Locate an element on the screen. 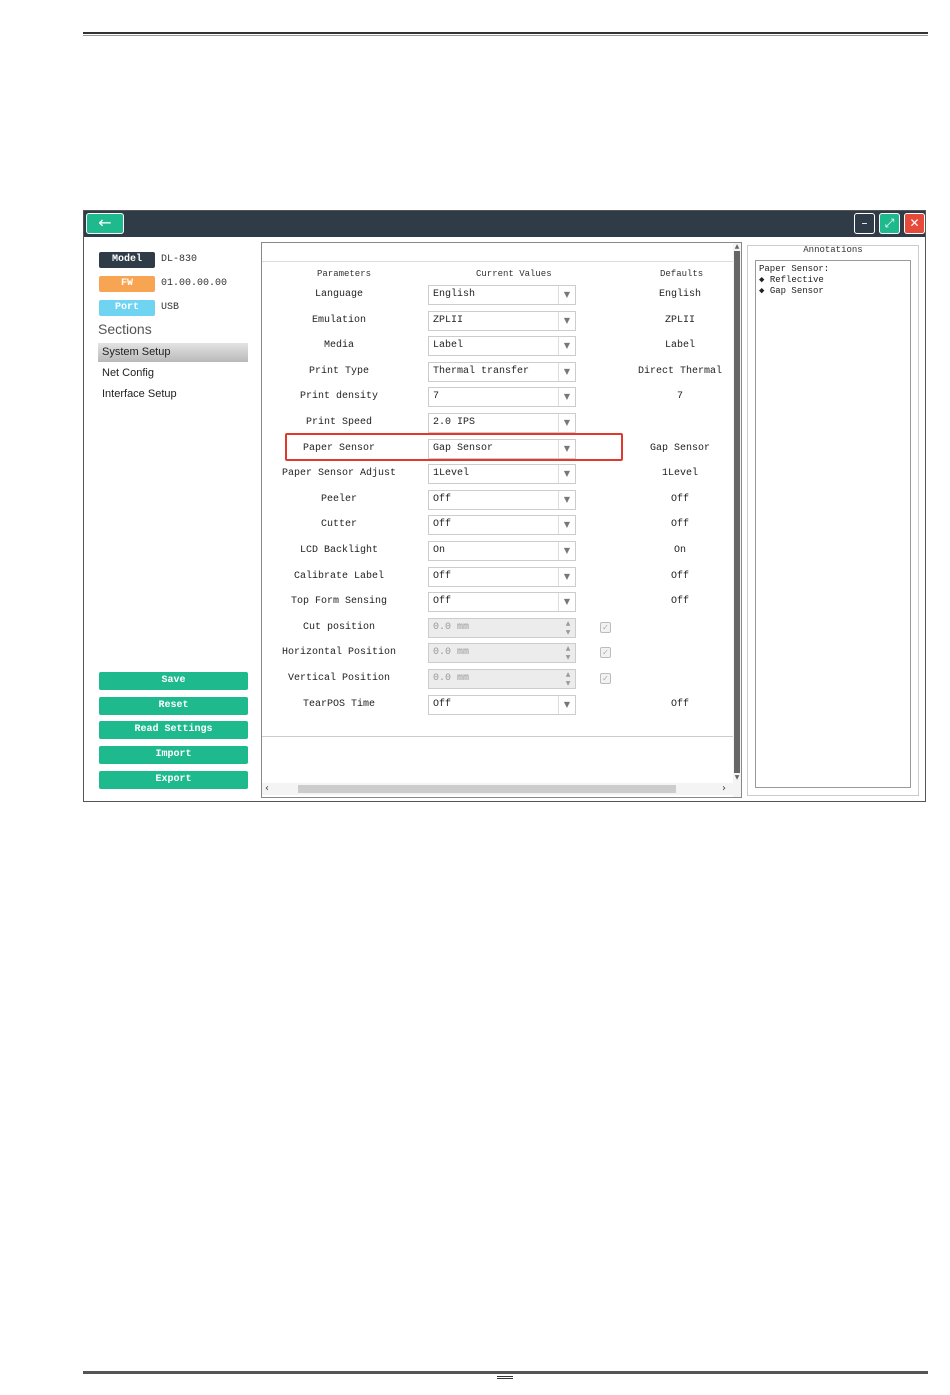 Image resolution: width=950 pixels, height=1395 pixels. page-top-rule-thin is located at coordinates (505, 35).